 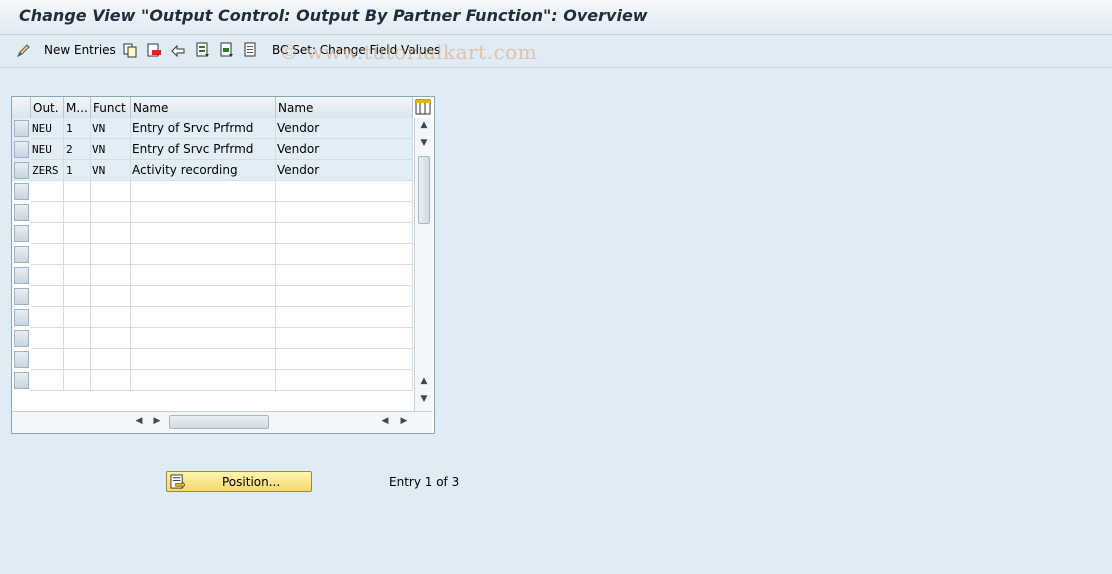 I want to click on vertical-scrollbar: ▲ ▼ ▲ ▼, so click(x=423, y=264).